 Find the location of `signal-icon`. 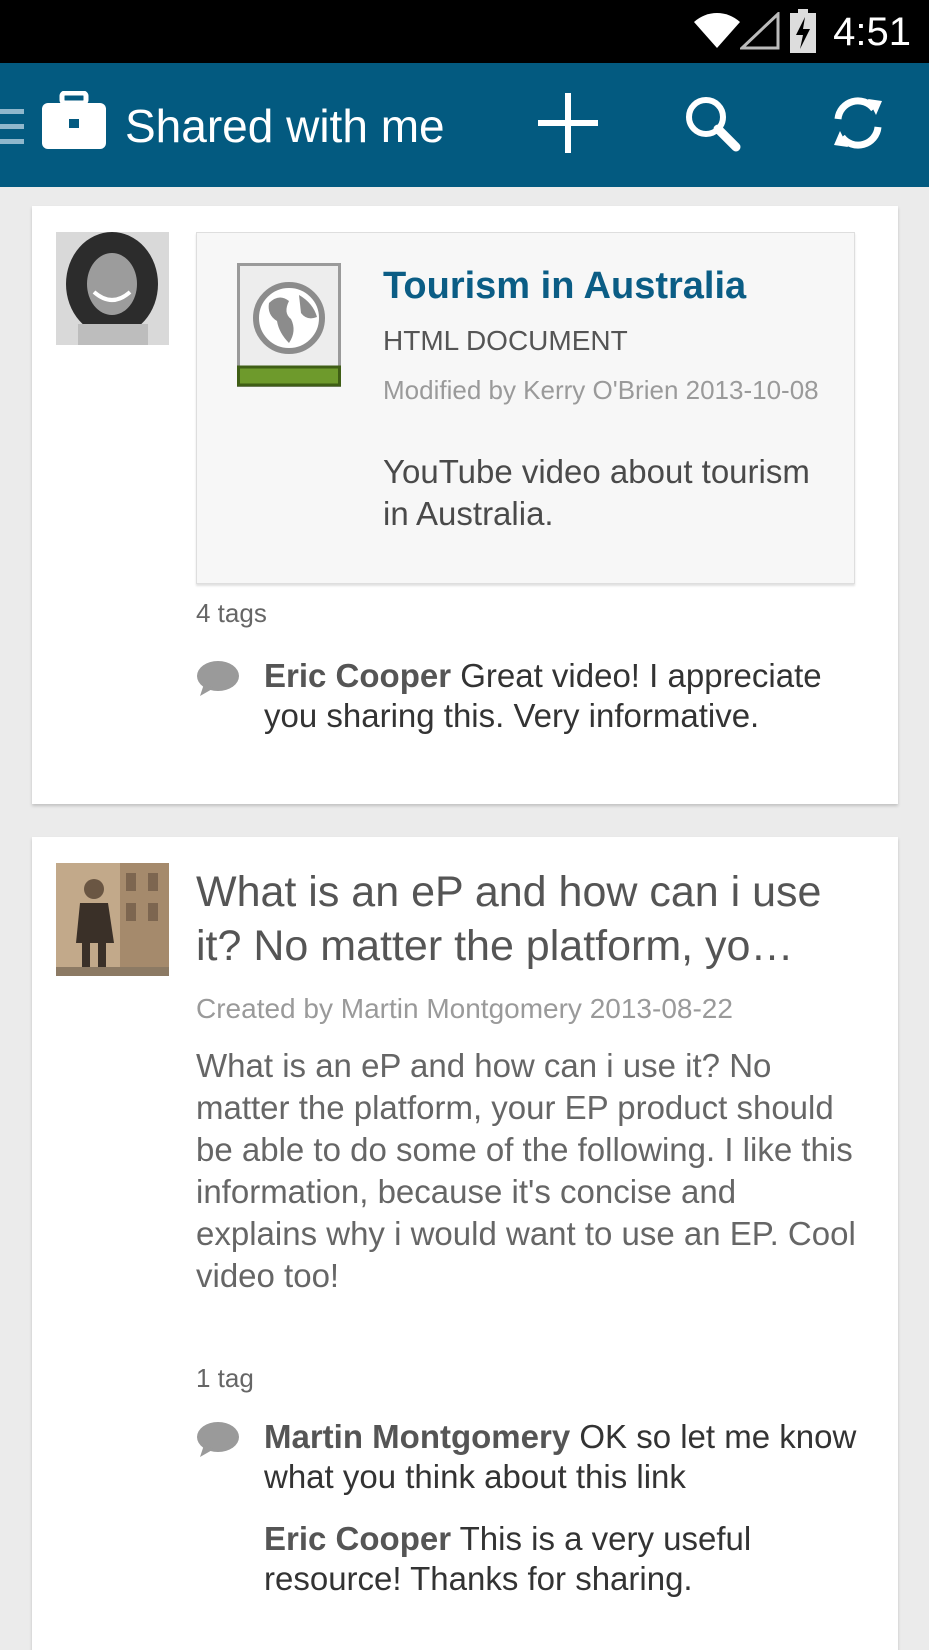

signal-icon is located at coordinates (759, 32).